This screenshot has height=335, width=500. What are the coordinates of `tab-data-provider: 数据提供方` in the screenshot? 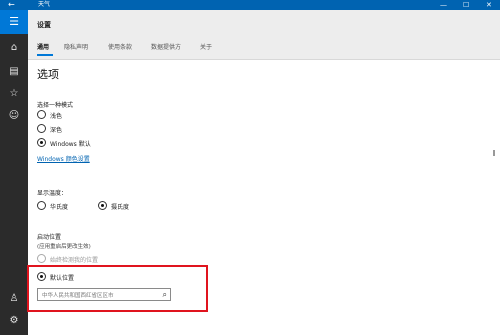 It's located at (166, 46).